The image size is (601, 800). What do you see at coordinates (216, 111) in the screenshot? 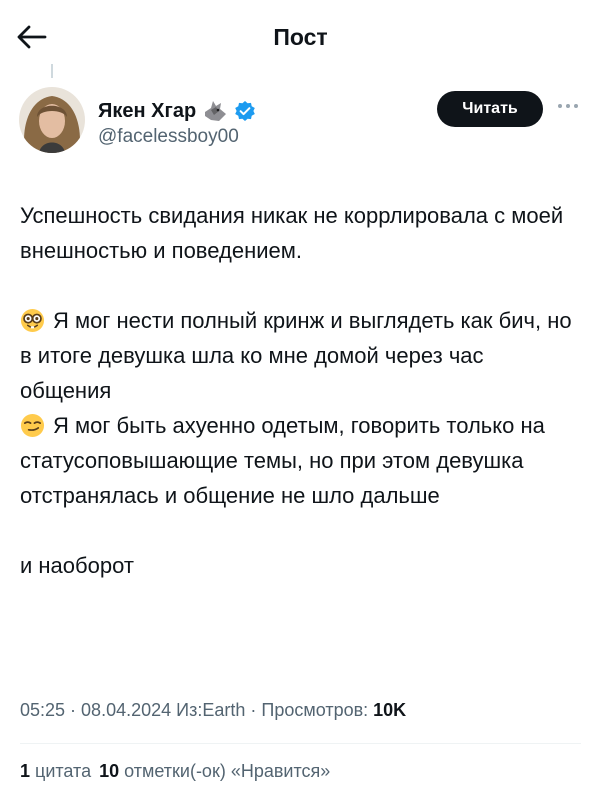
I see `wolf-emoji-icon` at bounding box center [216, 111].